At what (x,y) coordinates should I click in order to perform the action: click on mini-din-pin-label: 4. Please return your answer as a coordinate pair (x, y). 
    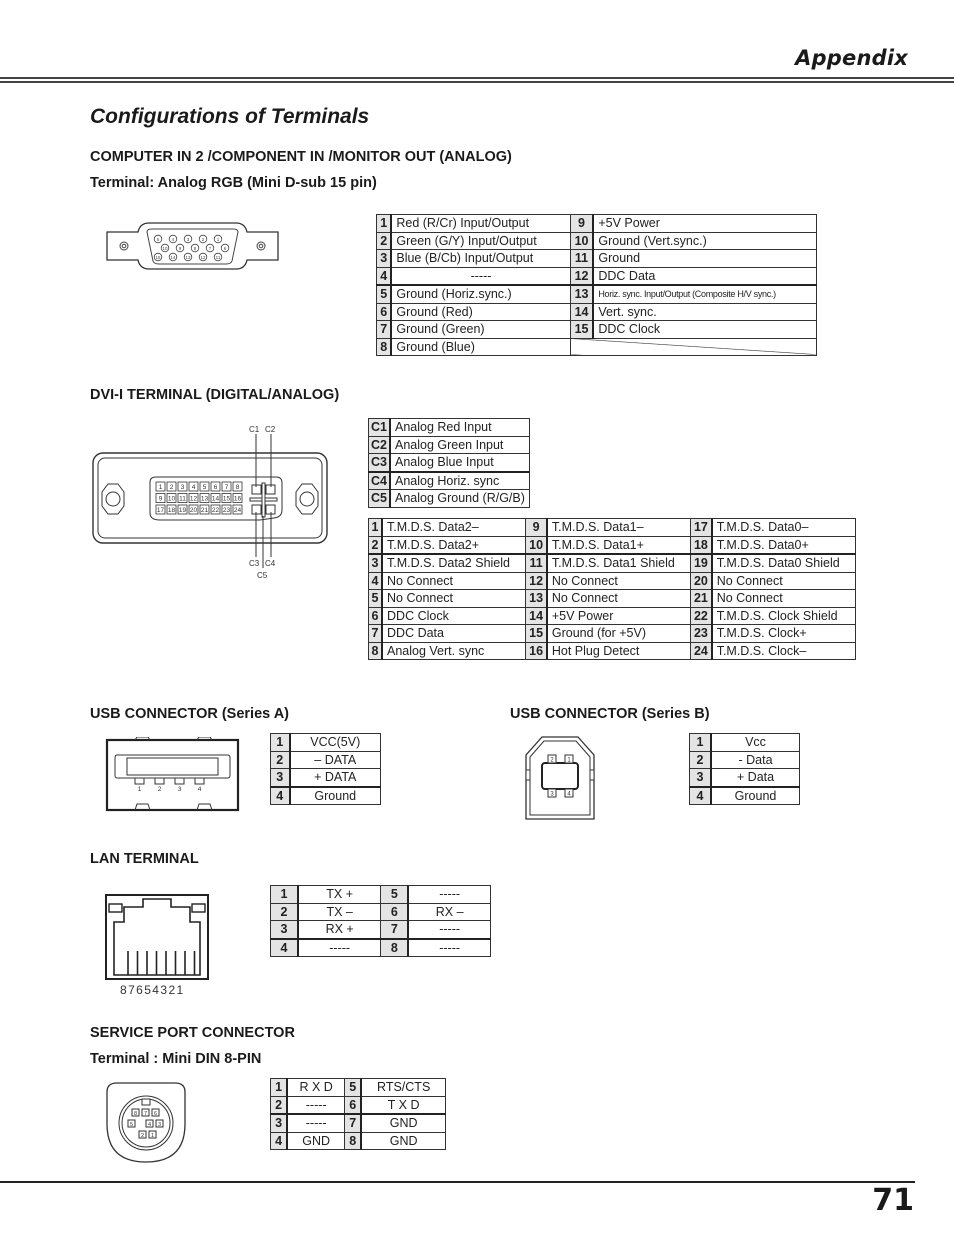
    Looking at the image, I should click on (149, 1125).